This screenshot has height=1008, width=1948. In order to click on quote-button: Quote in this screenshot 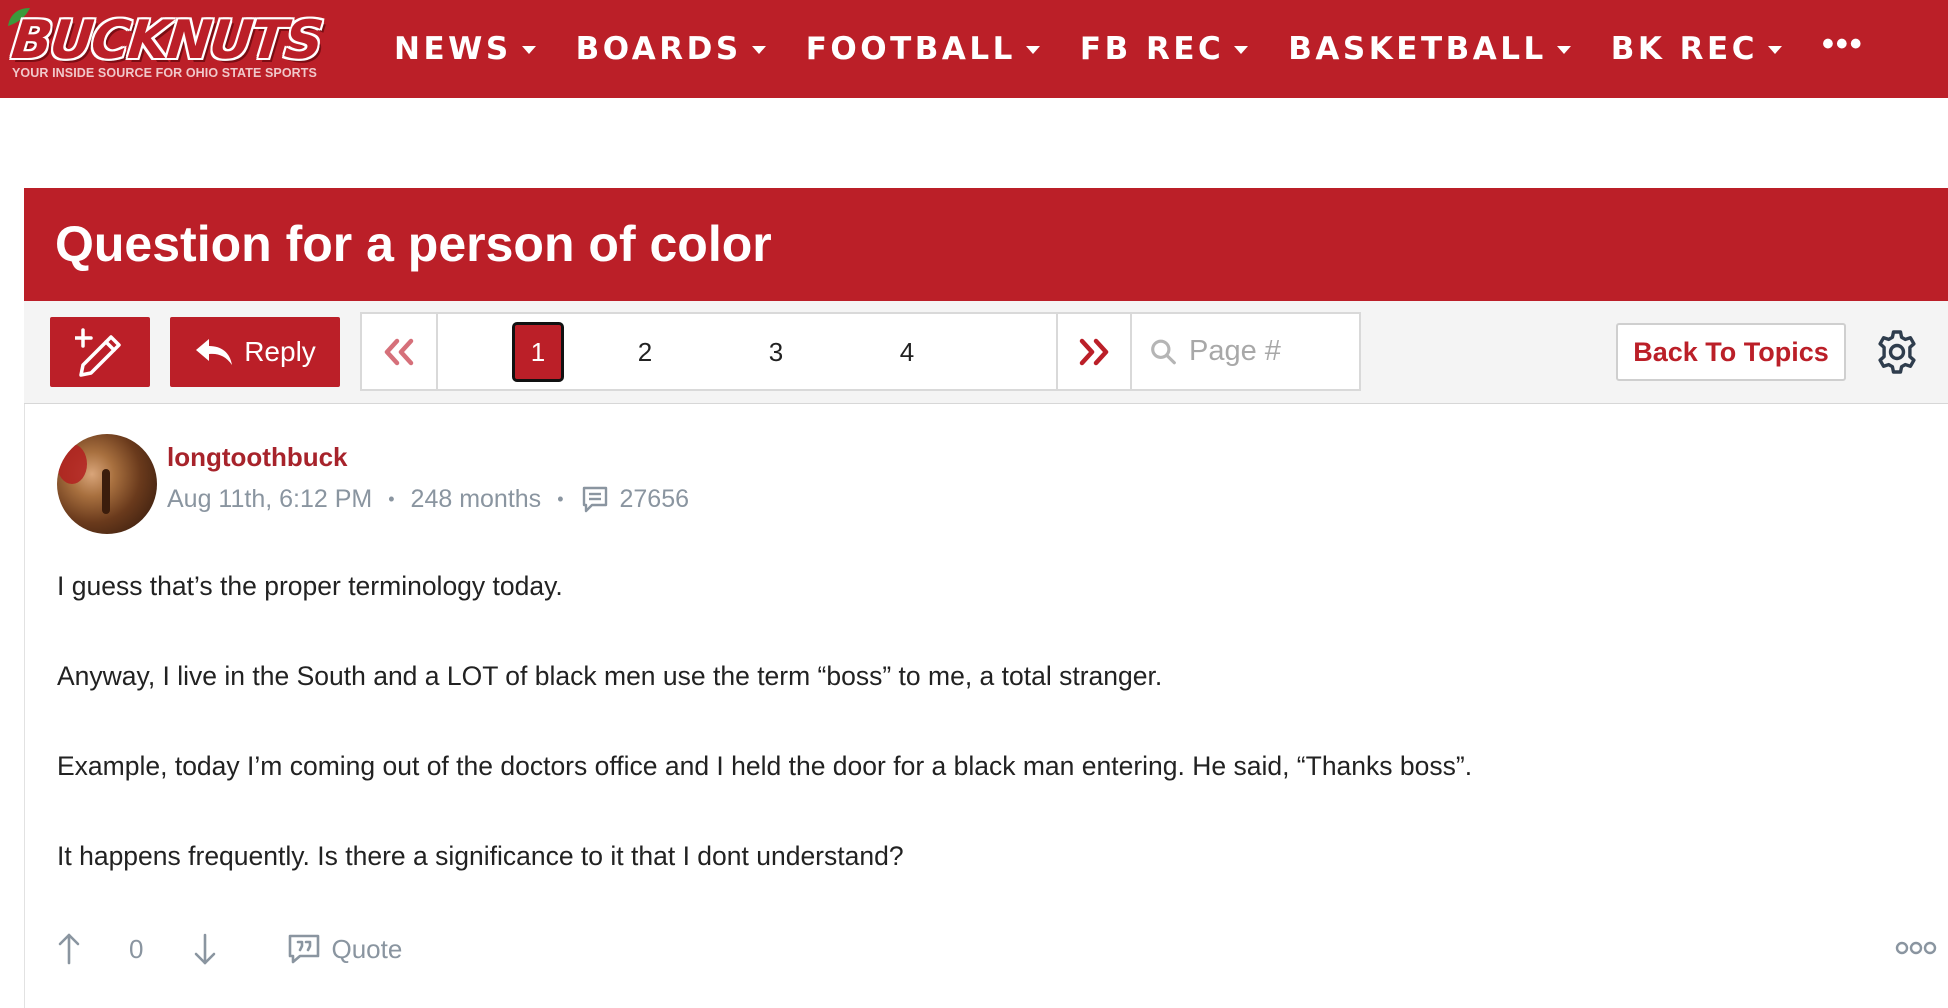, I will do `click(344, 949)`.